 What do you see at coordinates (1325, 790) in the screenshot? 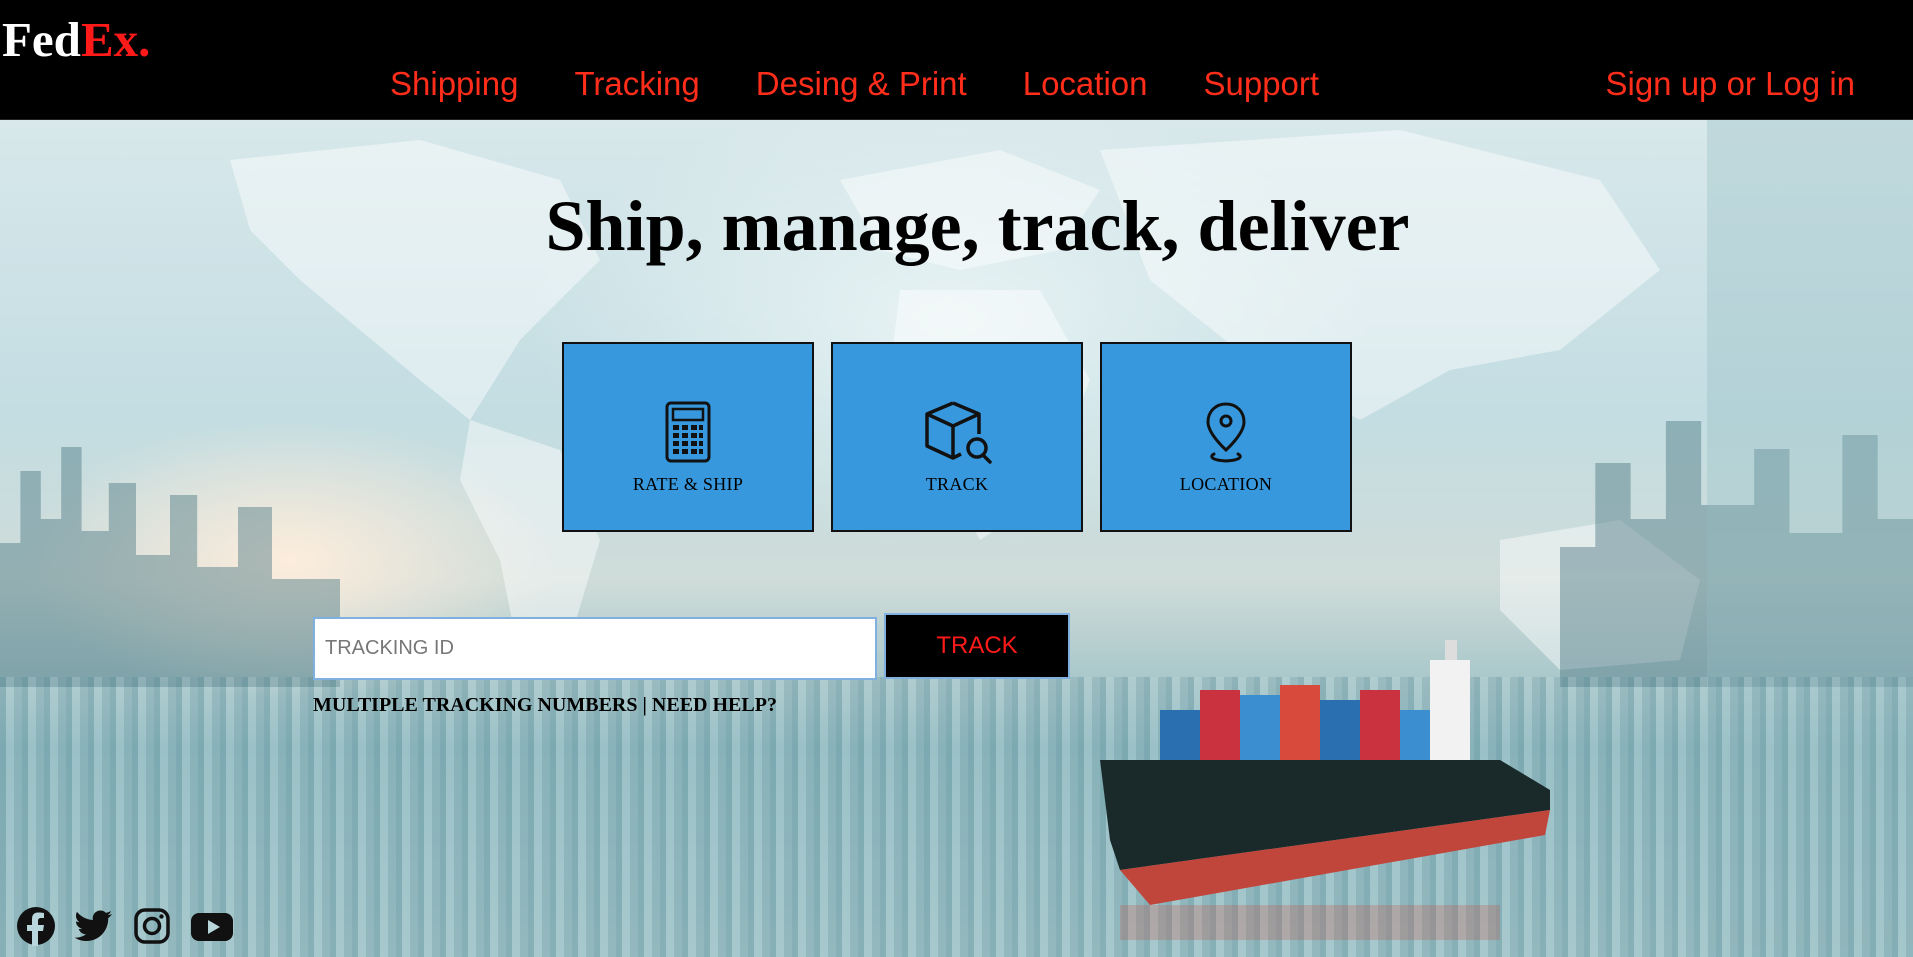
I see `container-ship-image` at bounding box center [1325, 790].